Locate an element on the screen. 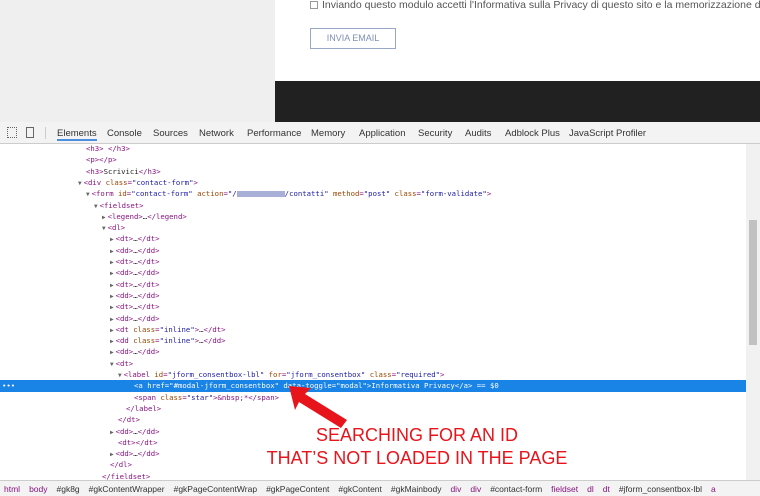 Image resolution: width=760 pixels, height=496 pixels. red-arrow-icon is located at coordinates (318, 407).